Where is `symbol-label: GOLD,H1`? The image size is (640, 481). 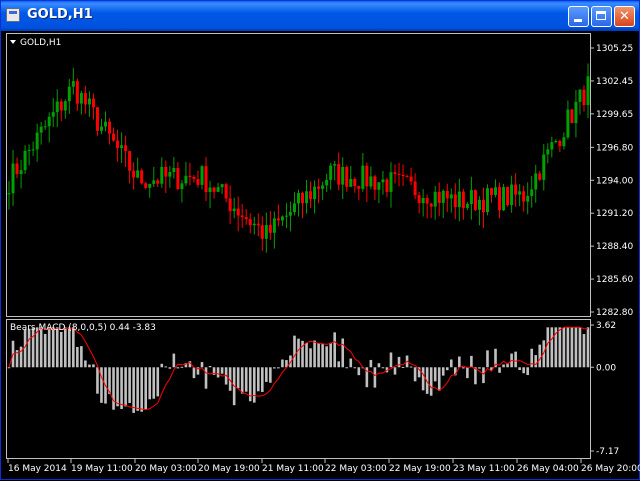
symbol-label: GOLD,H1 is located at coordinates (35, 43).